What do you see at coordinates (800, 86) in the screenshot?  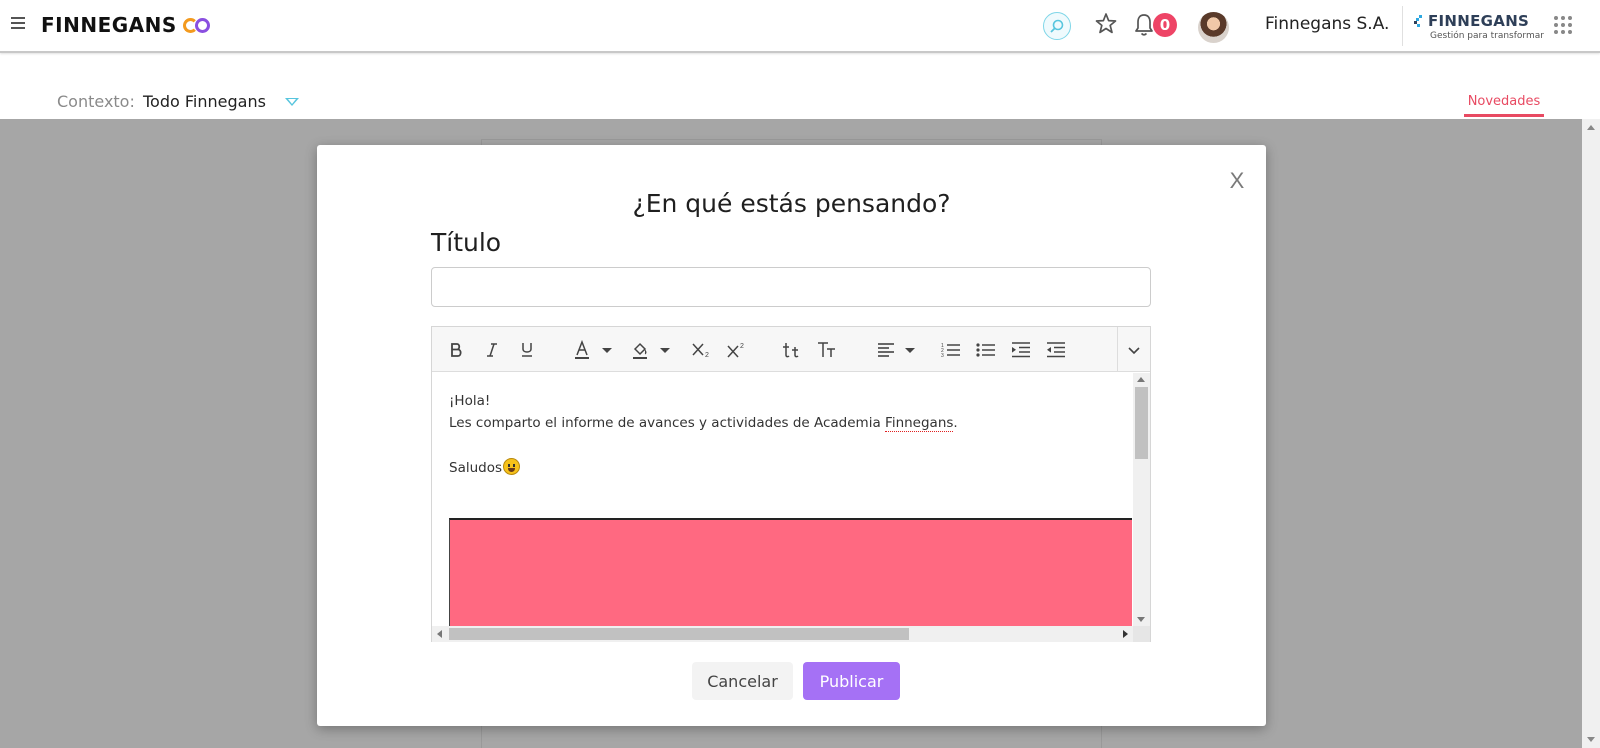 I see `context-bar: Contexto: Todo Finnegans Novedades` at bounding box center [800, 86].